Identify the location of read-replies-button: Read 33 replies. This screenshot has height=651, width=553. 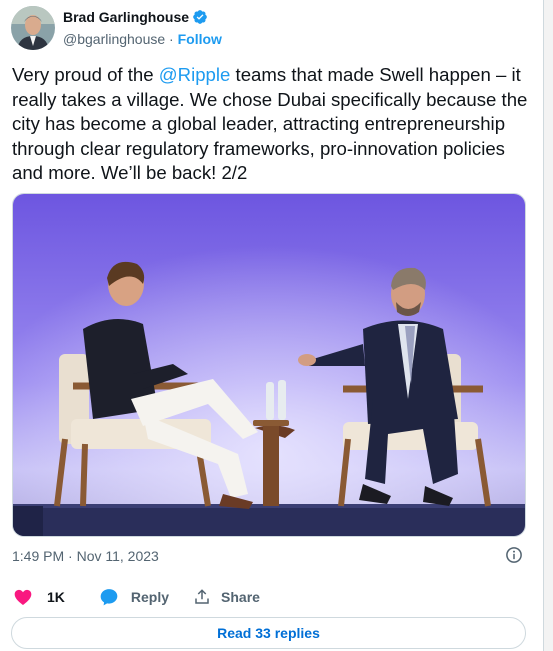
(268, 633).